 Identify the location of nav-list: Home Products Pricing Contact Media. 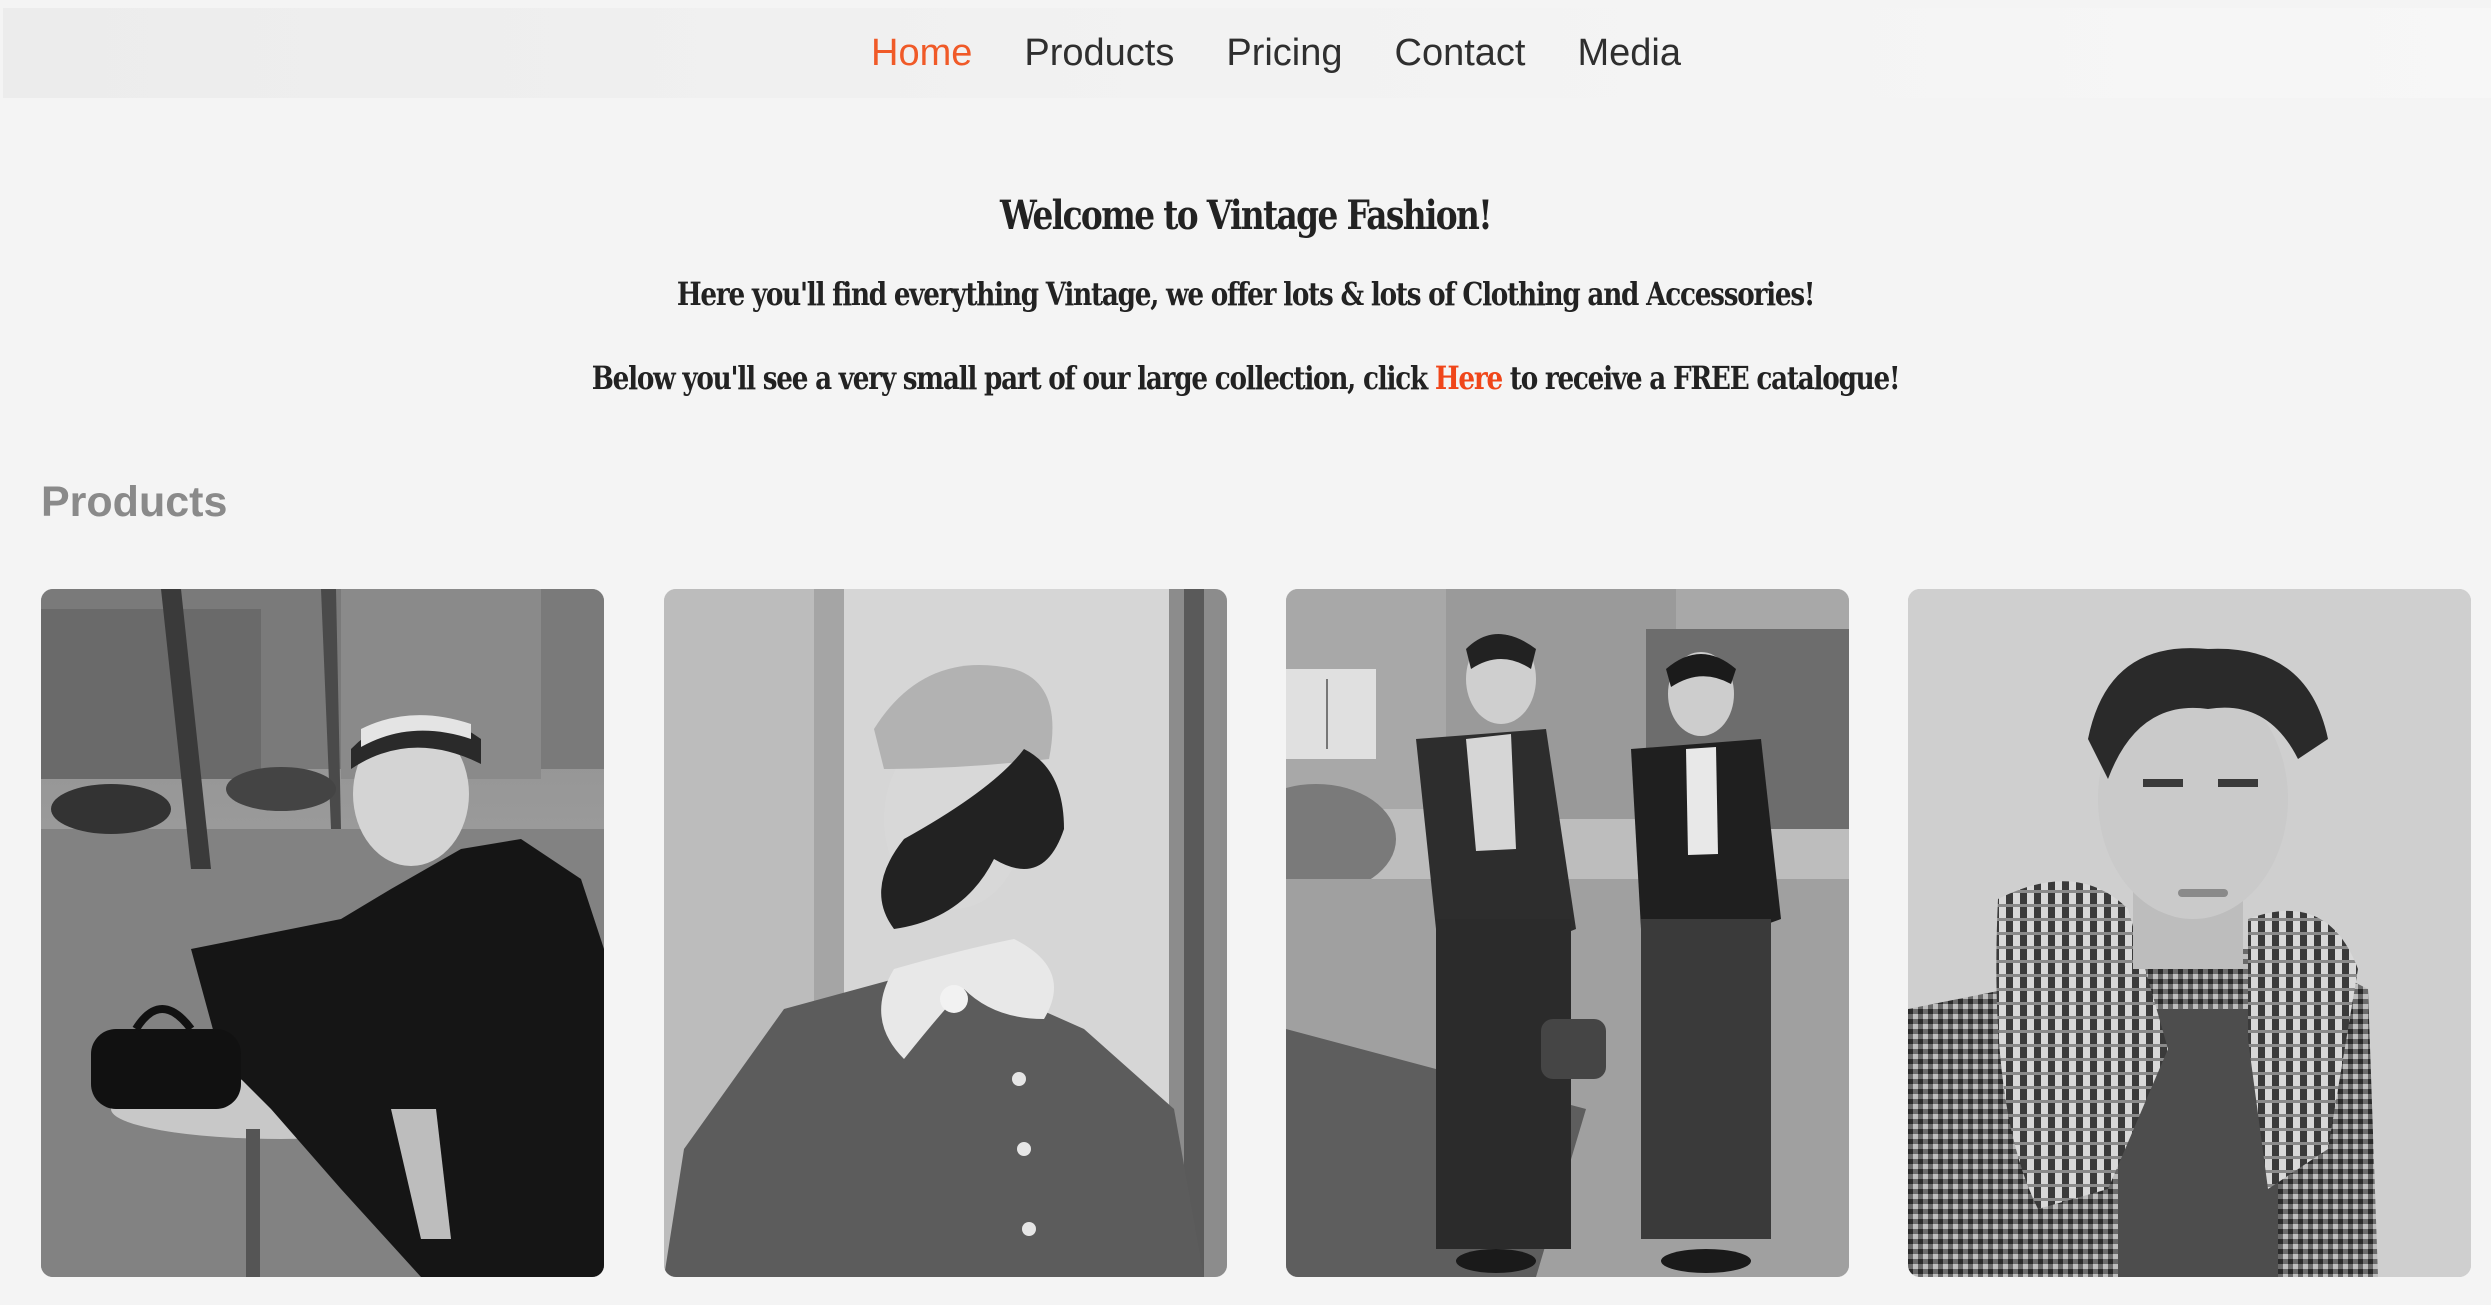
(1247, 53).